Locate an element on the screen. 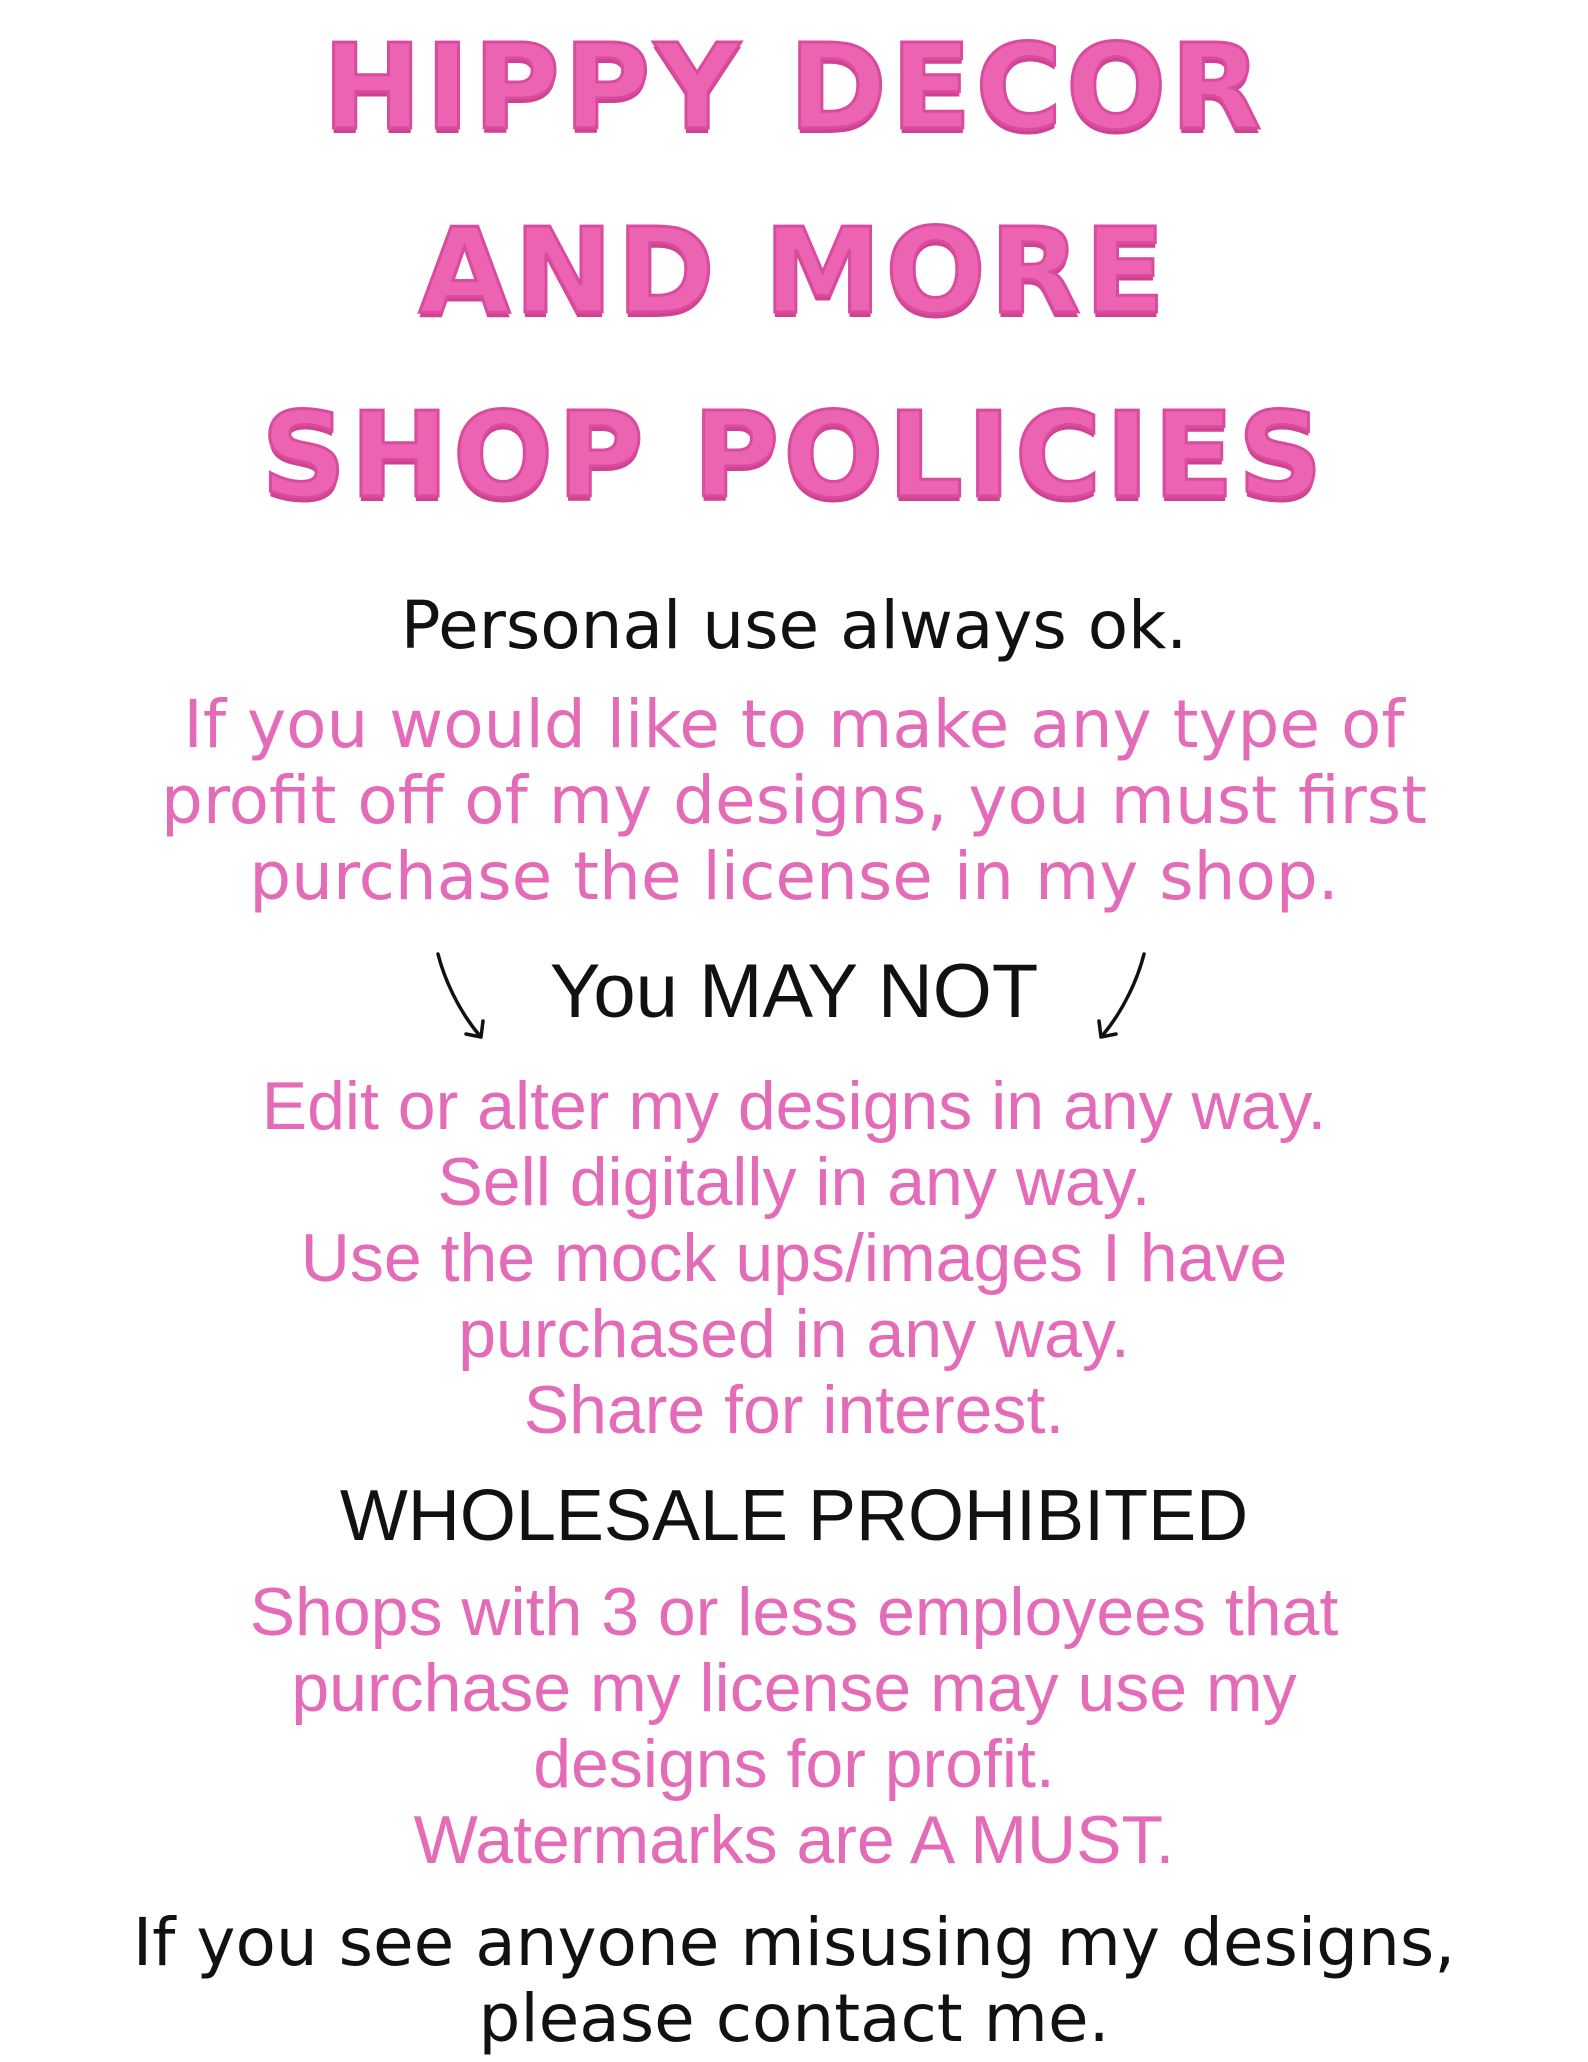  may-not-heading: You MAY NOT is located at coordinates (794, 991).